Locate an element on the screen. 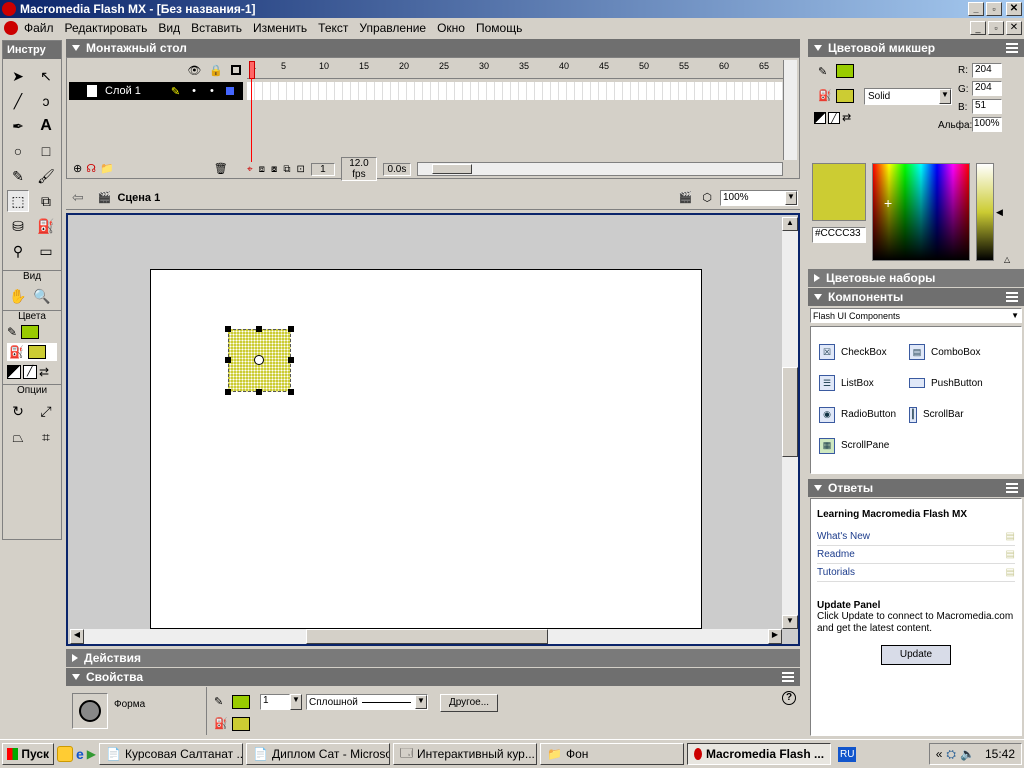 This screenshot has width=1024, height=768. panel-menu-icon is located at coordinates (788, 677).